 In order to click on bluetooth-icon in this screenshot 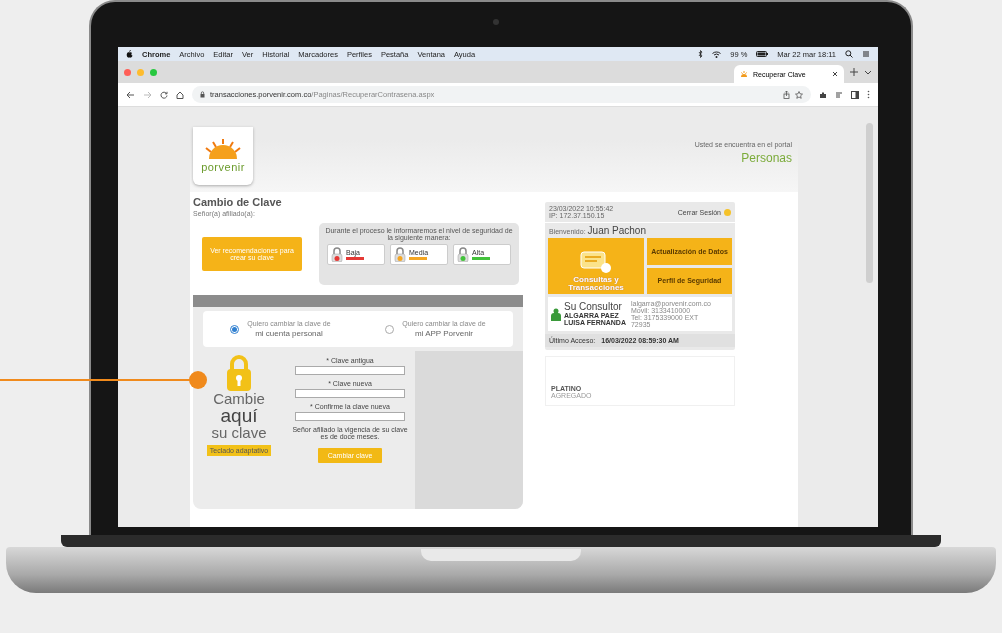, I will do `click(701, 54)`.